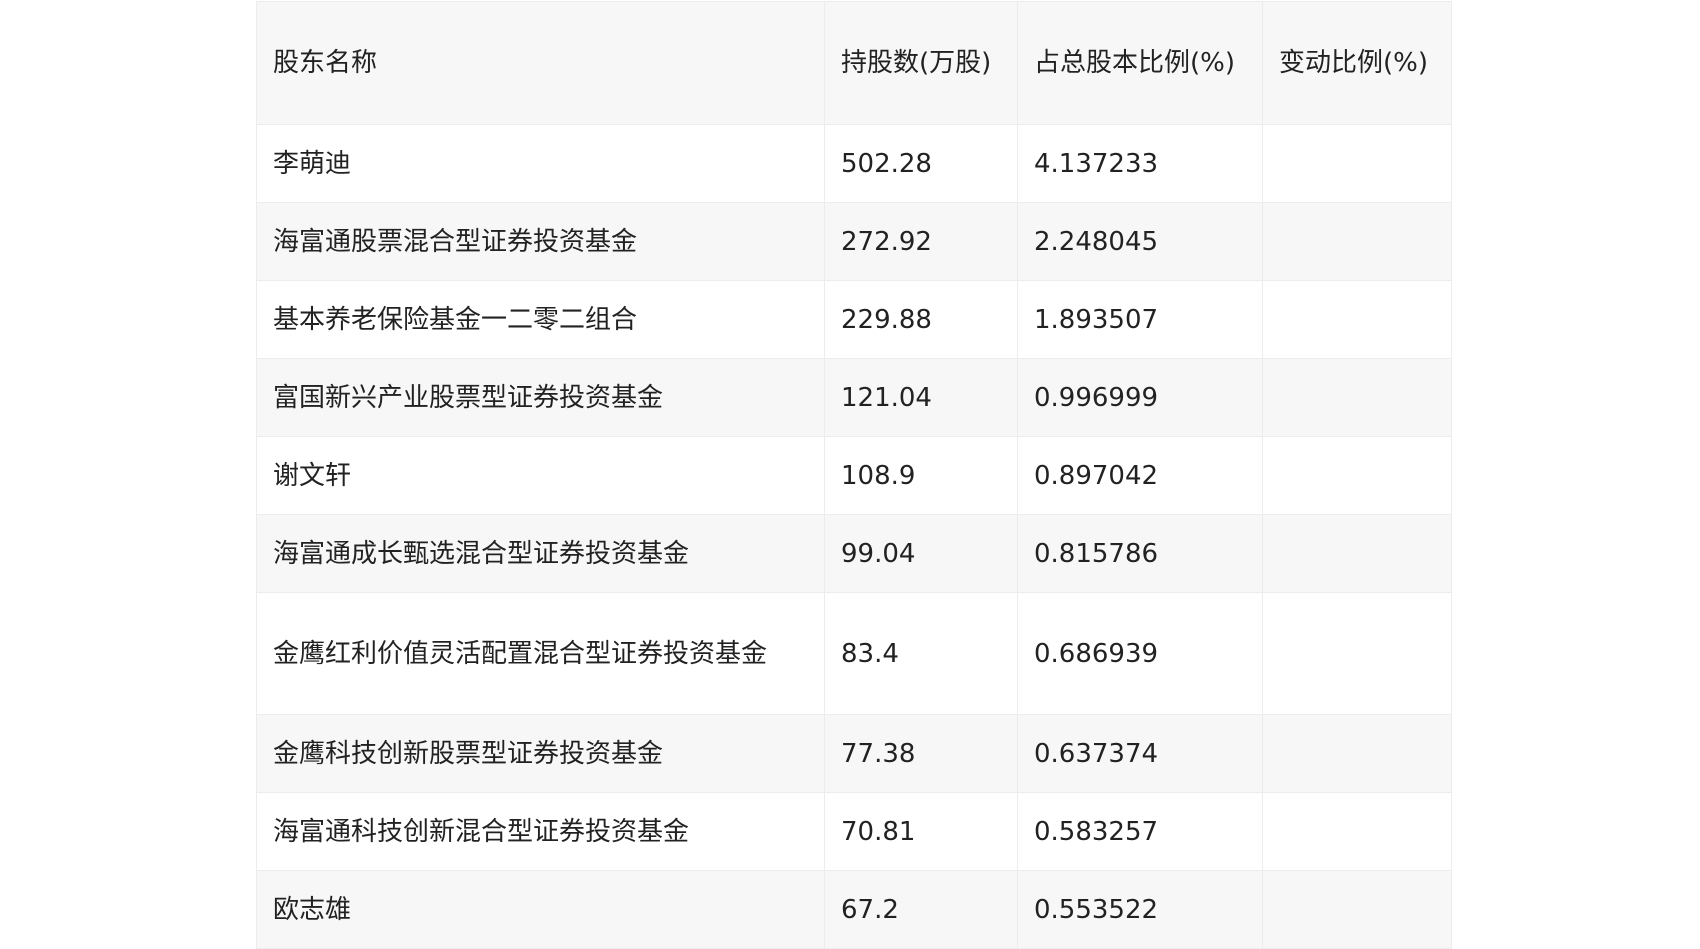  I want to click on cell-ratio: 1.893507, so click(1140, 319).